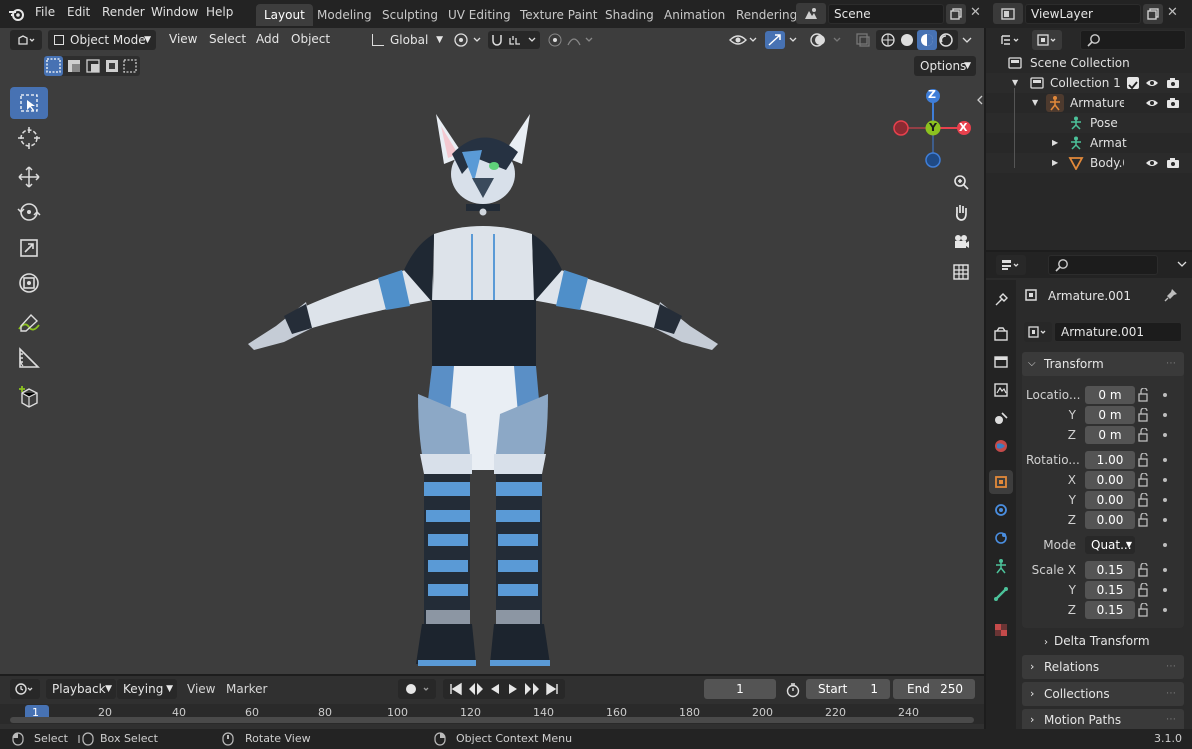 The image size is (1192, 749). I want to click on tab-uv-editing: UV Editing, so click(479, 15).